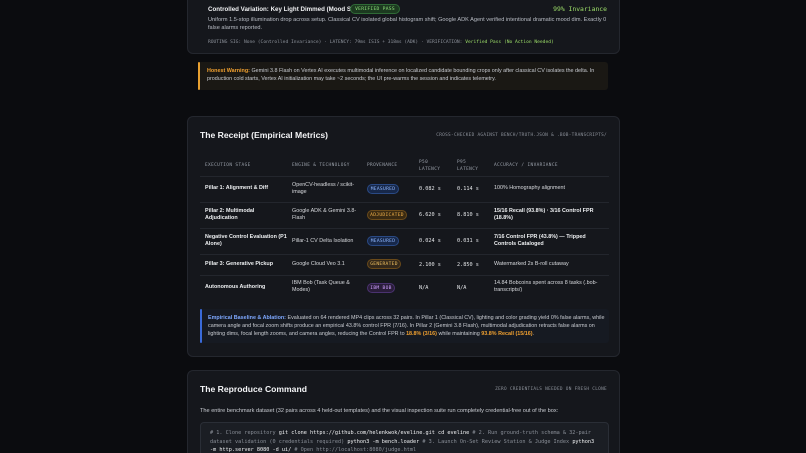 The height and width of the screenshot is (453, 806). Describe the element at coordinates (318, 264) in the screenshot. I see `row-engine: Google Cloud Veo 3.1` at that location.